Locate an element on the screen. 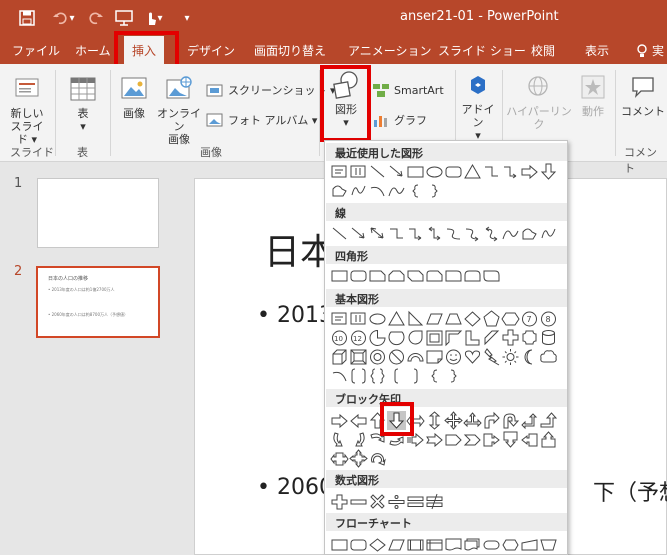  diagonal-stripe-icon is located at coordinates (491, 337).